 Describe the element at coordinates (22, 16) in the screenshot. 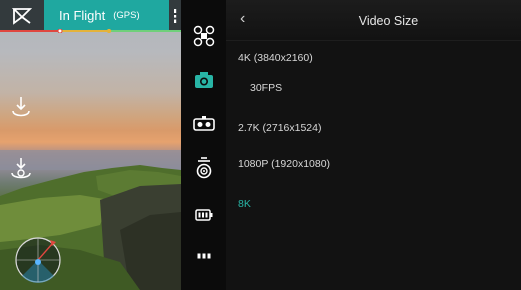

I see `dji-go-logo-icon` at that location.